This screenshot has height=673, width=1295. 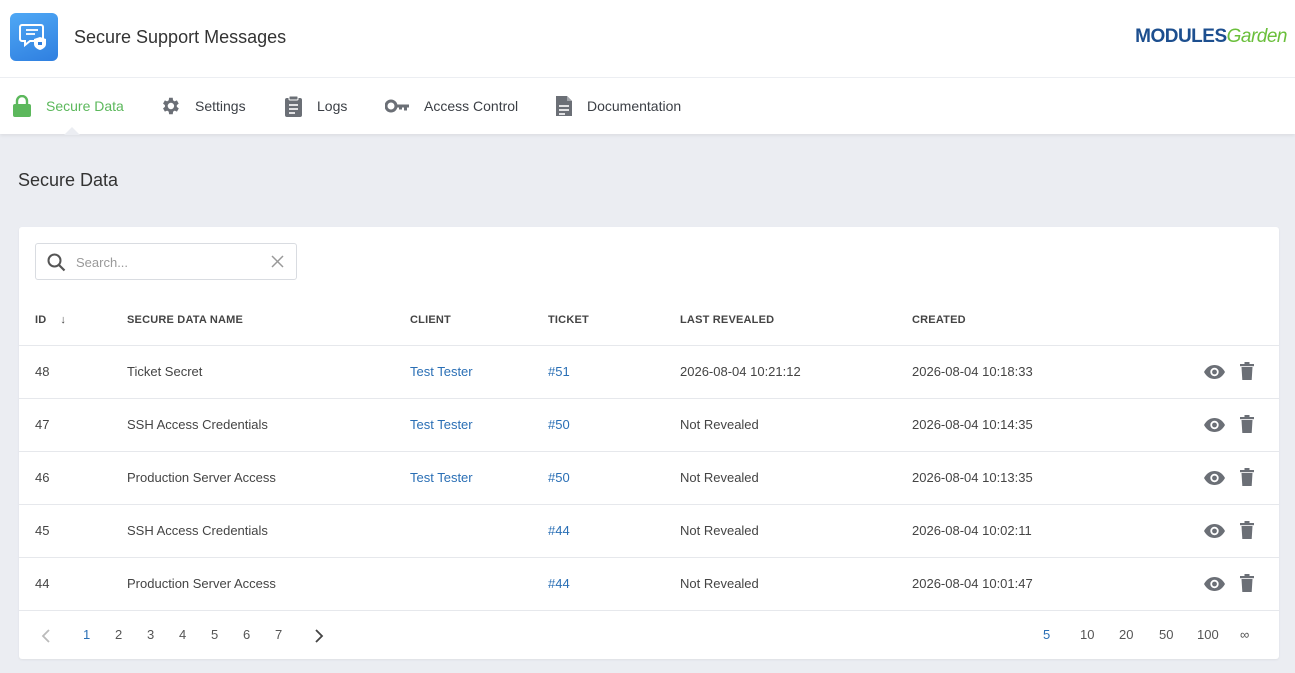 I want to click on column-secure-data-name: Secure Data Name, so click(x=185, y=320).